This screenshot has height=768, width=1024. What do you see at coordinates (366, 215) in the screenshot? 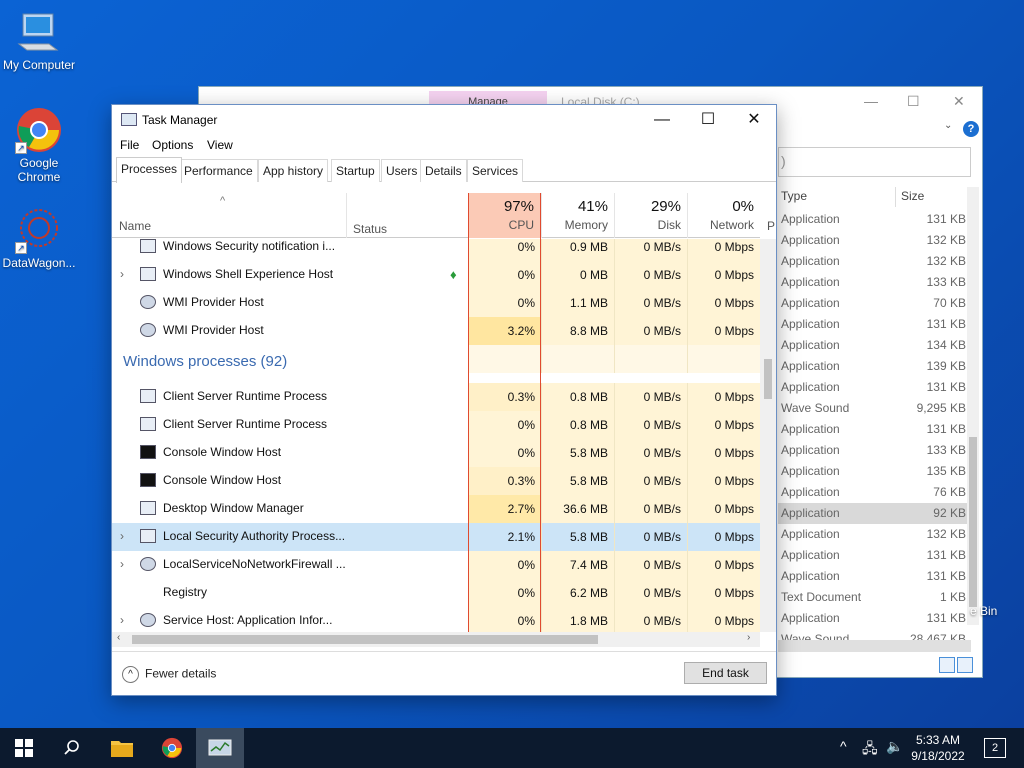
I see `column-status: Status` at bounding box center [366, 215].